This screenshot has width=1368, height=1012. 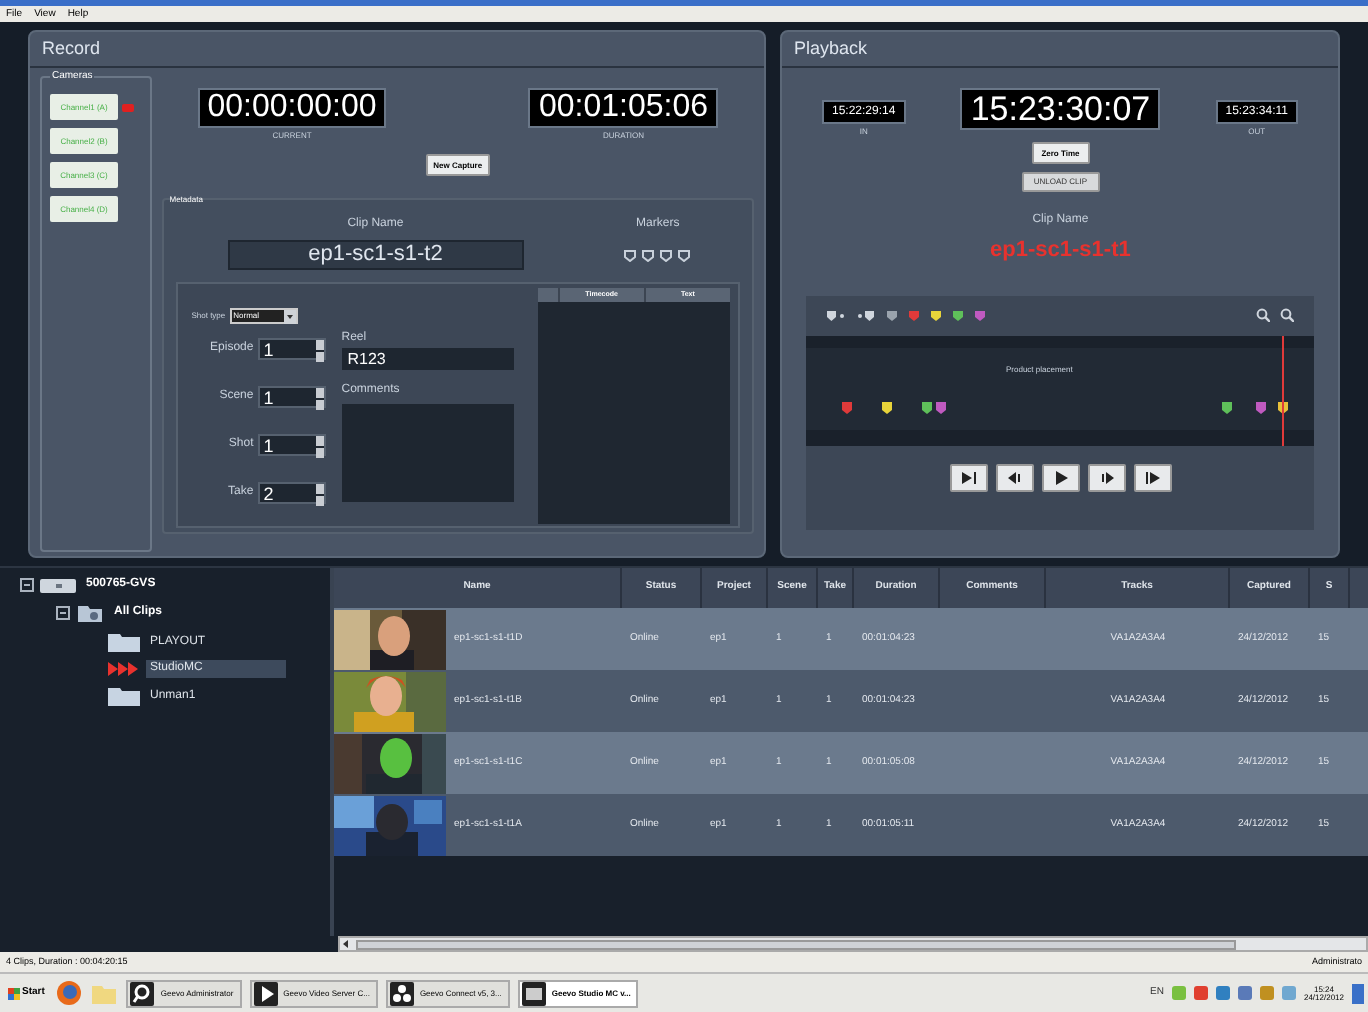 What do you see at coordinates (375, 255) in the screenshot?
I see `clip-name-field: ep1-sc1-s1-t2` at bounding box center [375, 255].